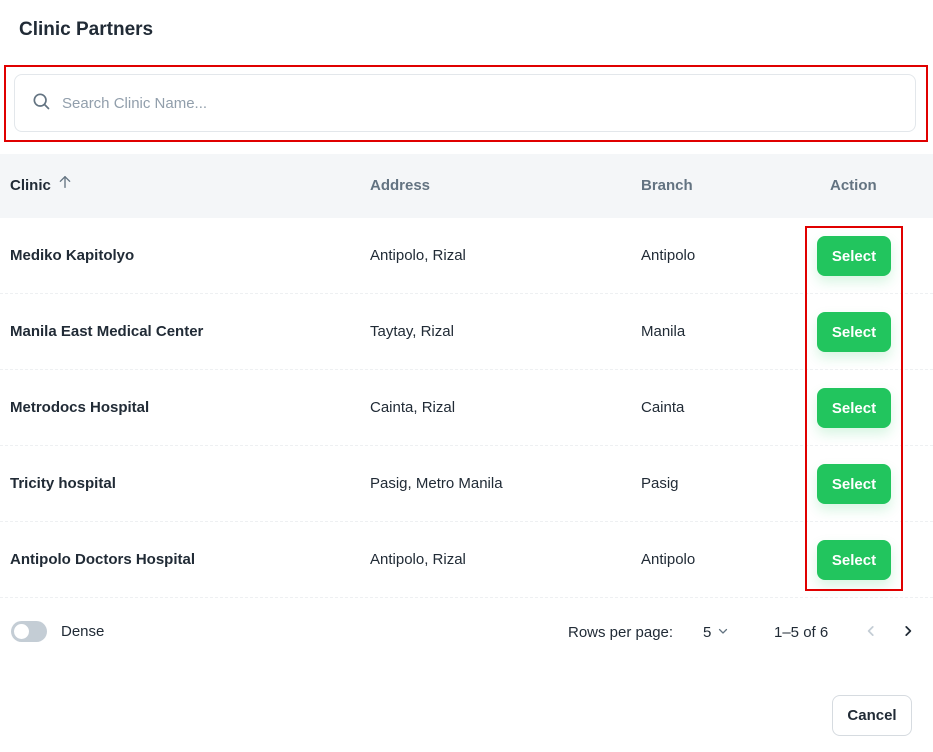 This screenshot has height=752, width=933. What do you see at coordinates (716, 632) in the screenshot?
I see `rows-per-page-select: 5` at bounding box center [716, 632].